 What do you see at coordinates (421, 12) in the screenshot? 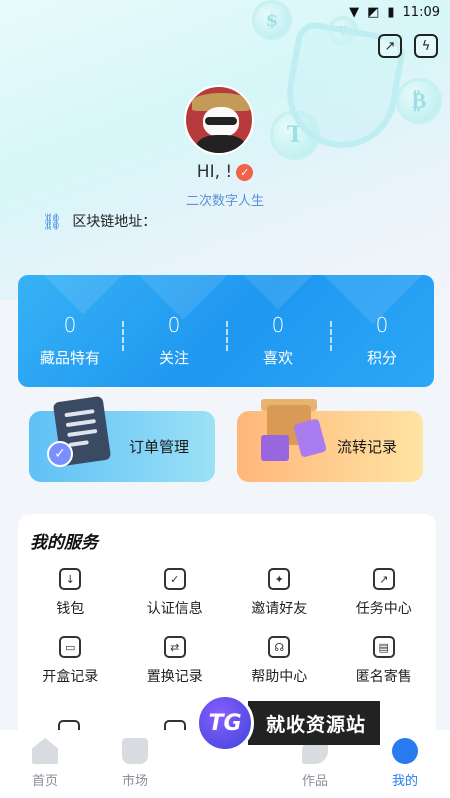
I see `status-time: 11:09` at bounding box center [421, 12].